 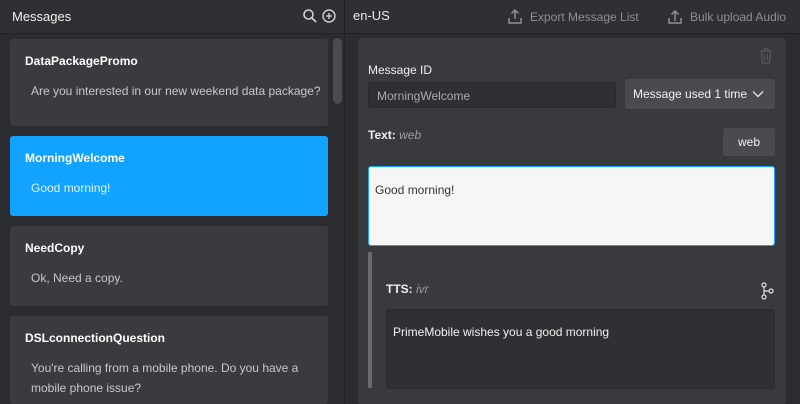 I want to click on bulk-upload-audio-button: Bulk upload Audio, so click(x=726, y=17).